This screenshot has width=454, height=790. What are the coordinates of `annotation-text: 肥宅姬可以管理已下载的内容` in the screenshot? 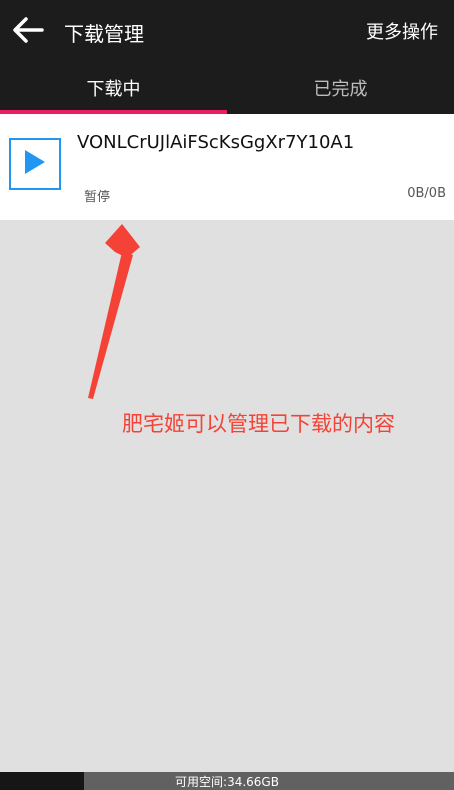 It's located at (258, 424).